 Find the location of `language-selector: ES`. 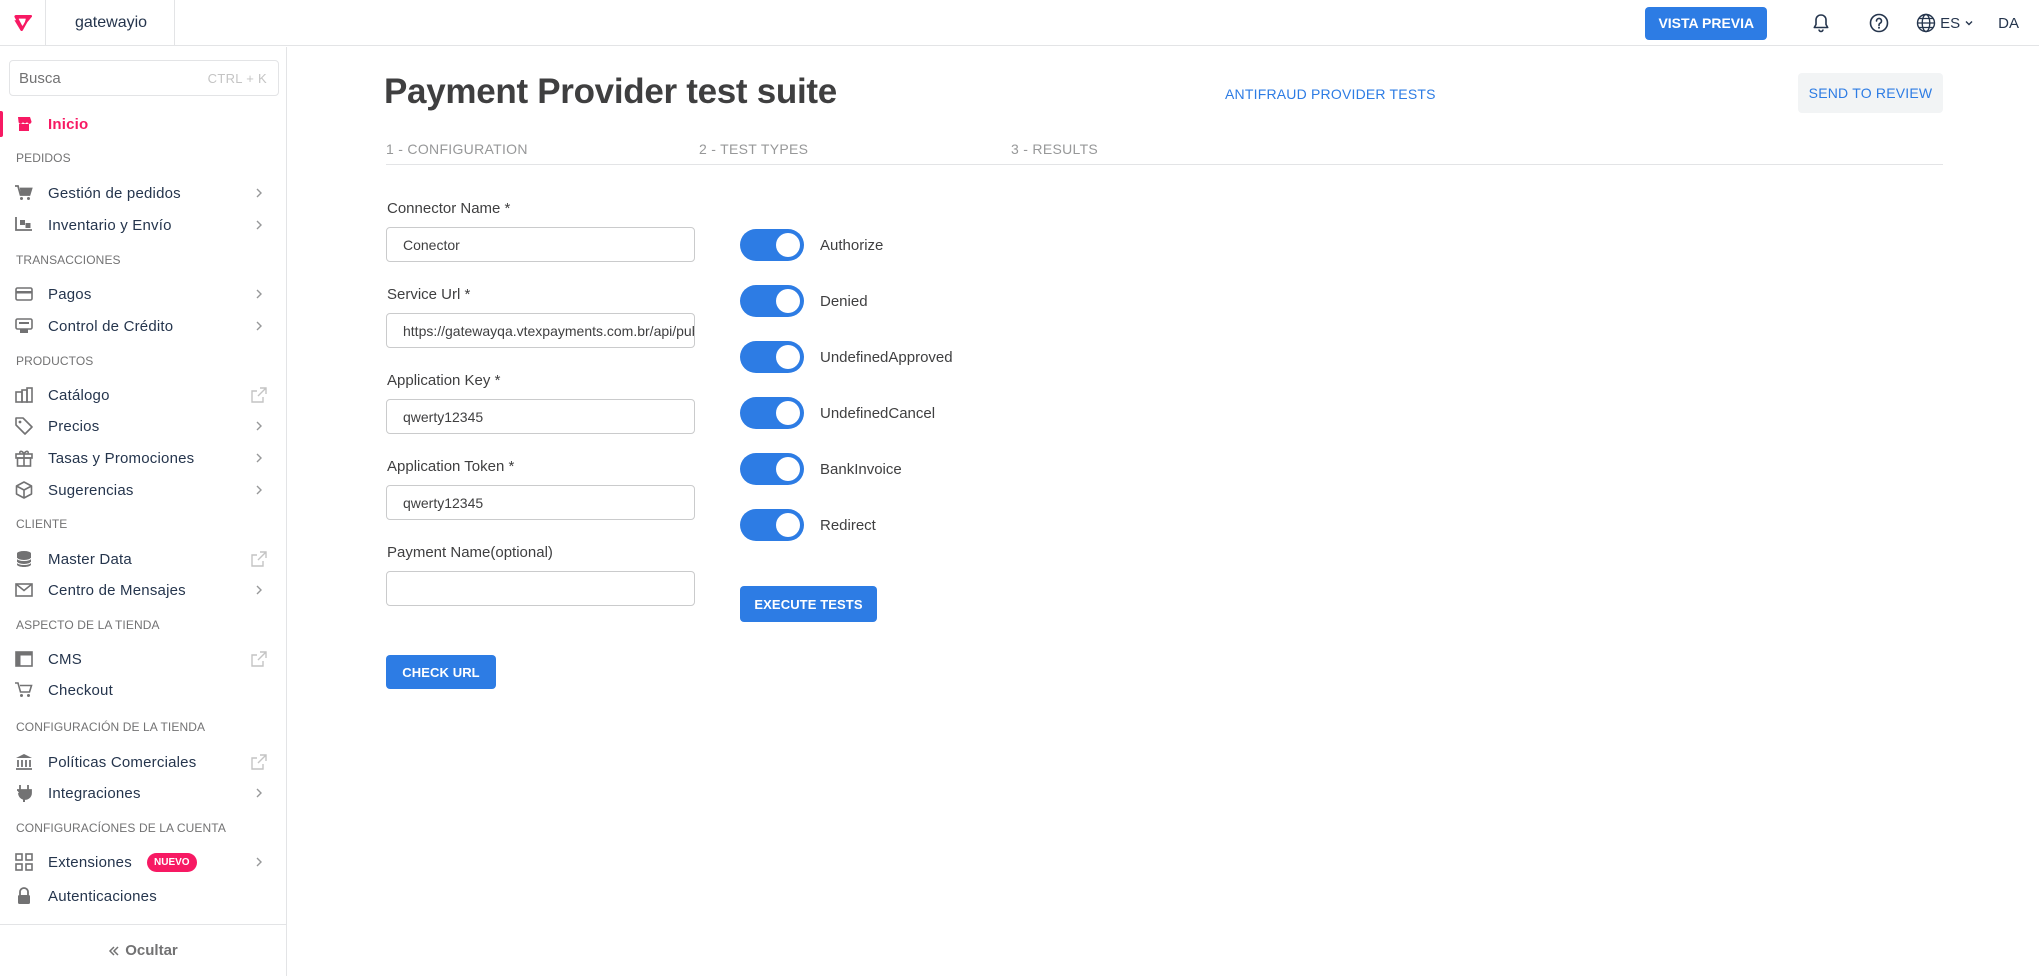

language-selector: ES is located at coordinates (1948, 23).